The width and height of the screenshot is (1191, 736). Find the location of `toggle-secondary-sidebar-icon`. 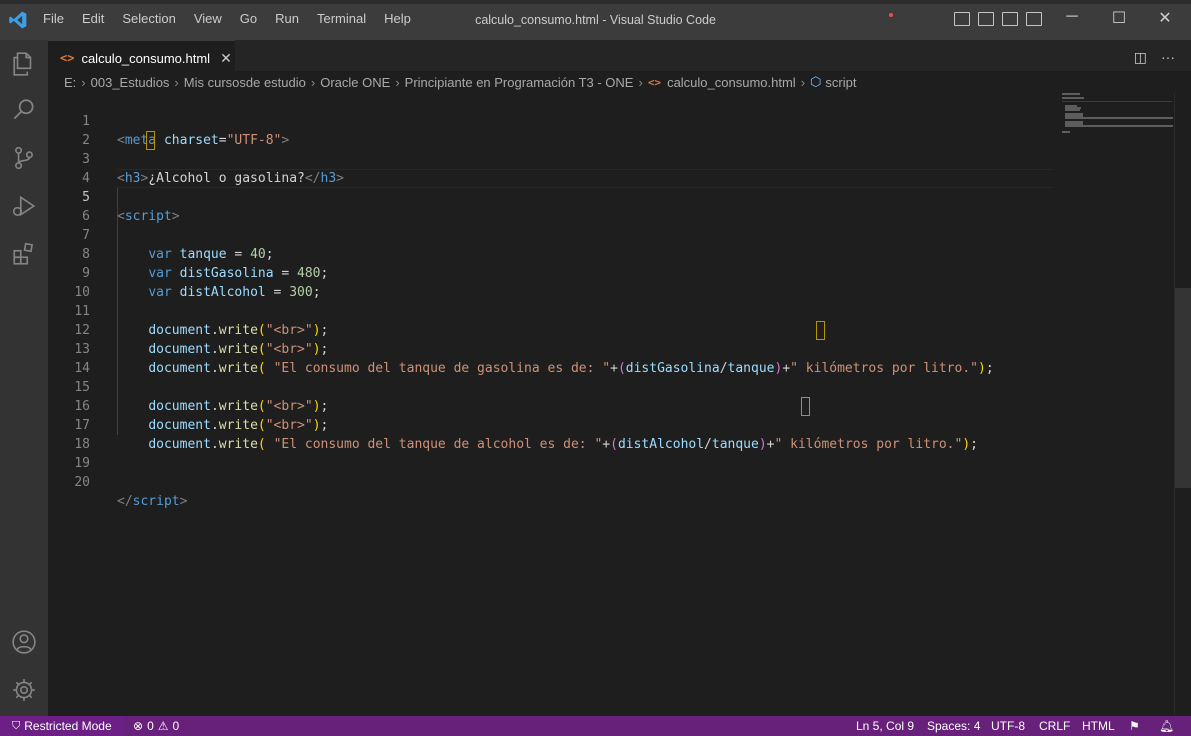

toggle-secondary-sidebar-icon is located at coordinates (1010, 19).